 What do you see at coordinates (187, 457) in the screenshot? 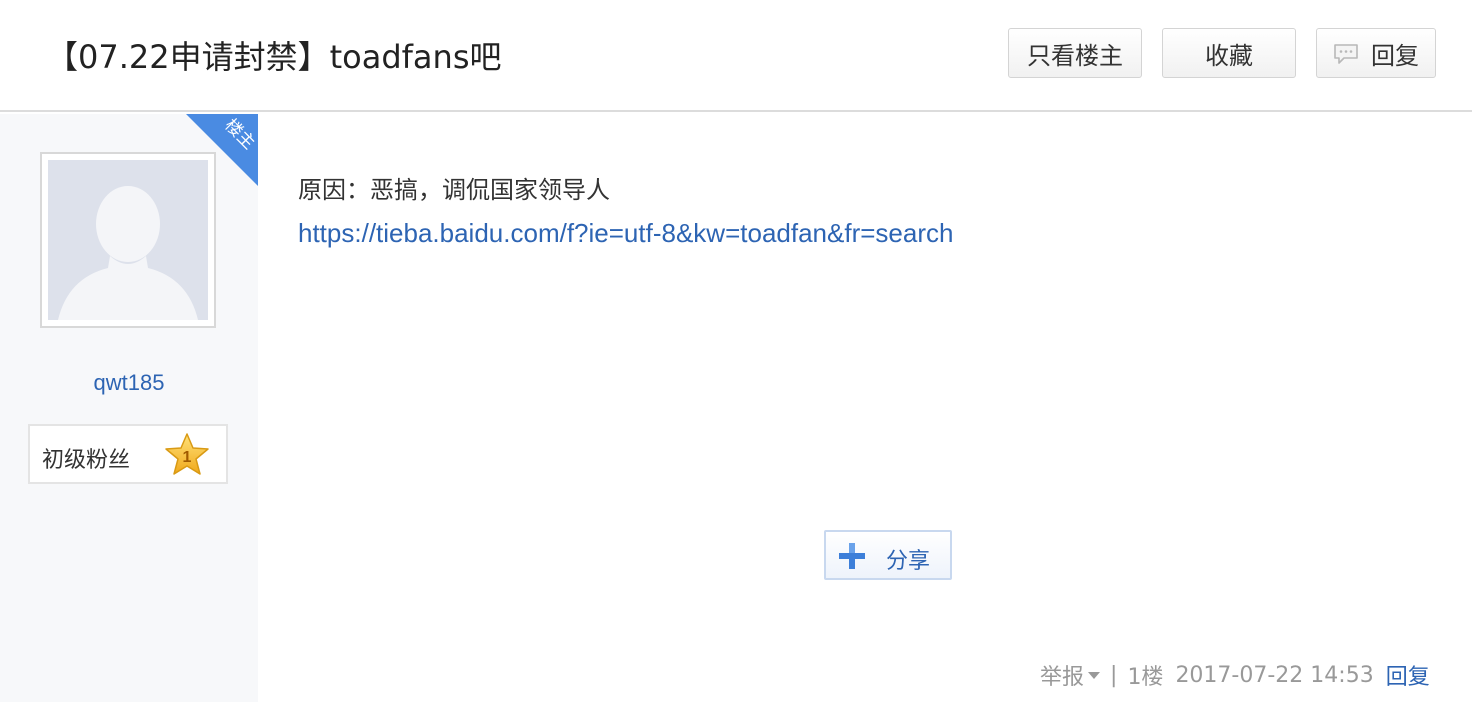
I see `level-number: 1` at bounding box center [187, 457].